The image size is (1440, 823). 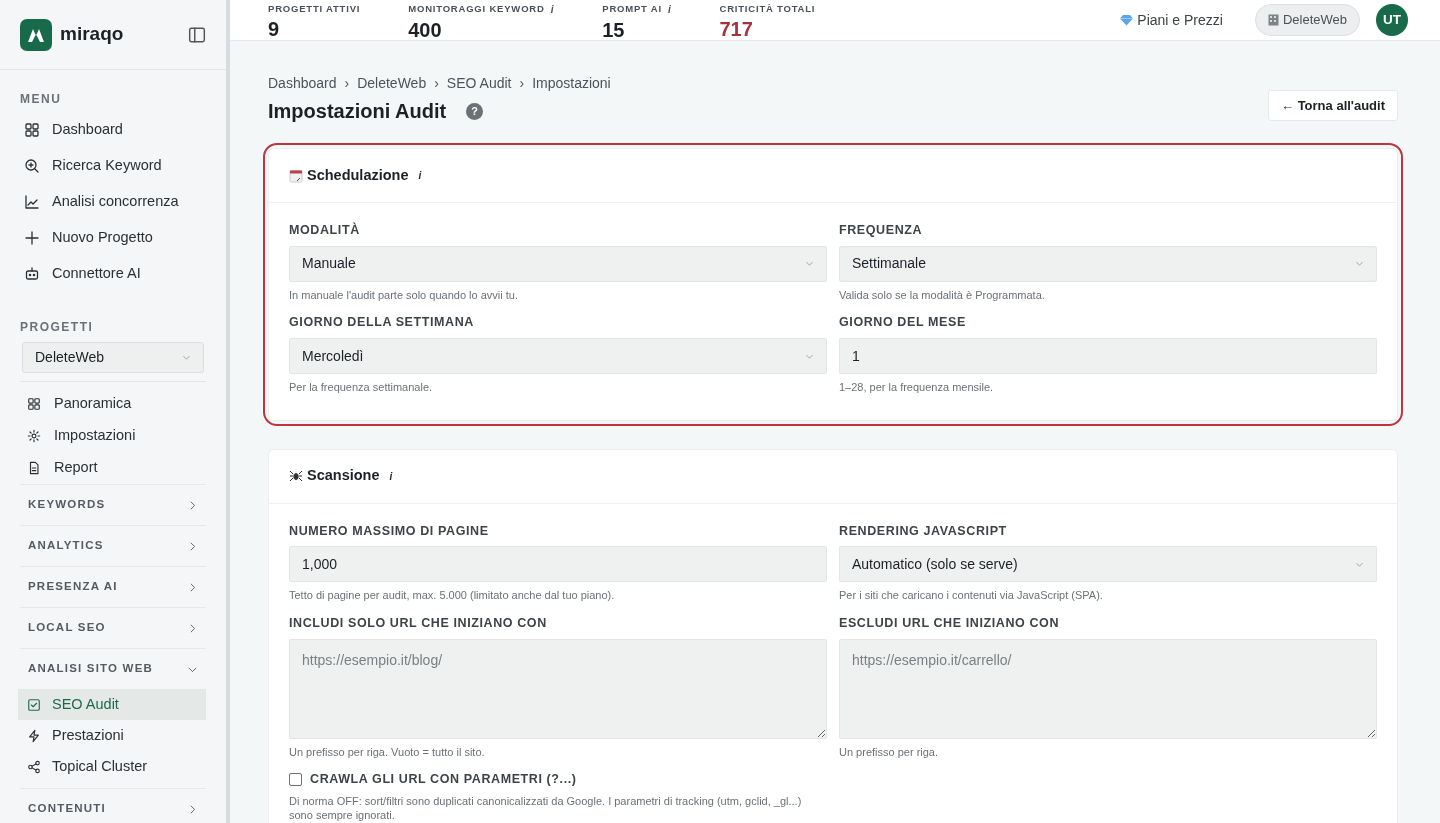 What do you see at coordinates (418, 623) in the screenshot?
I see `field-label: INCLUDI SOLO URL CHE INIZIANO CON` at bounding box center [418, 623].